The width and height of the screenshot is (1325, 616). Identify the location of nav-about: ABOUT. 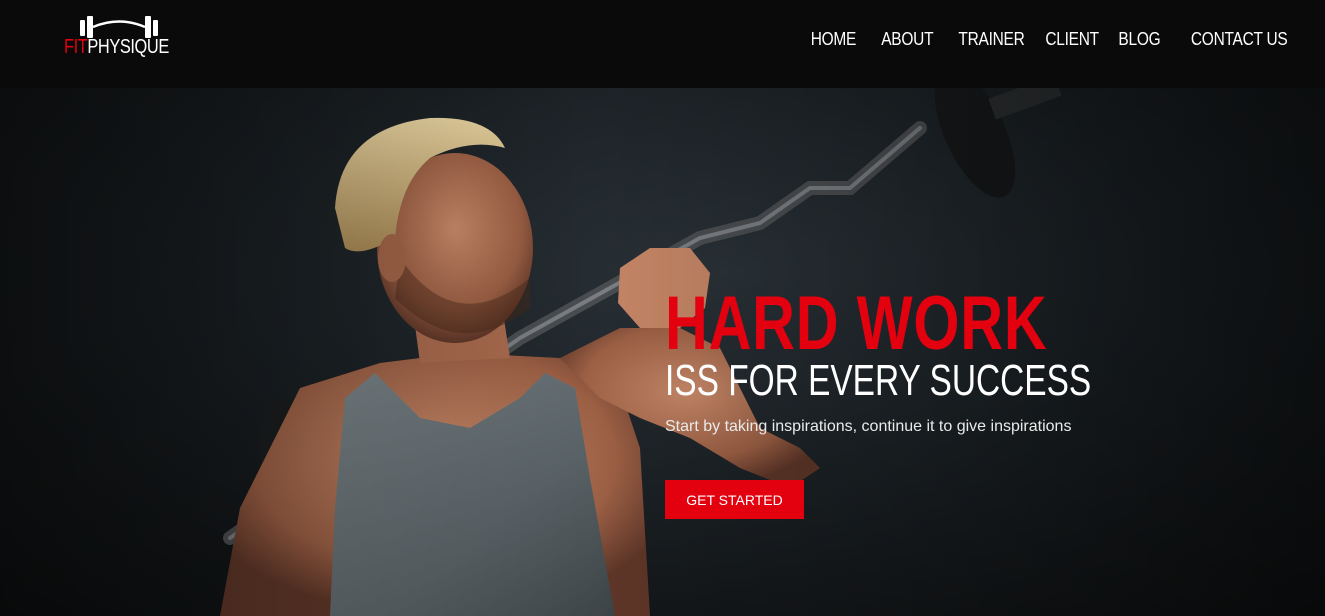
(907, 39).